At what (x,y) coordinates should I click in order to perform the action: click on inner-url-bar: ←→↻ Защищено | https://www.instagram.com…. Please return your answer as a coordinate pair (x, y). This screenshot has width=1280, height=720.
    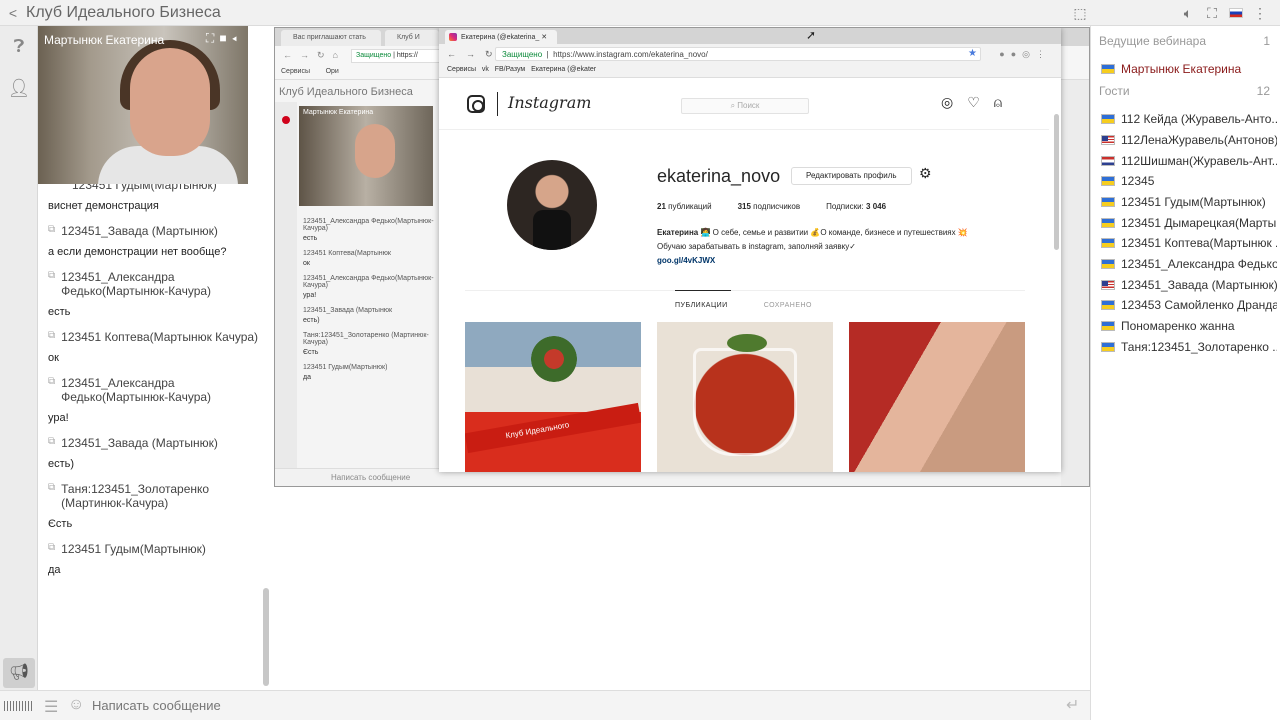
    Looking at the image, I should click on (750, 54).